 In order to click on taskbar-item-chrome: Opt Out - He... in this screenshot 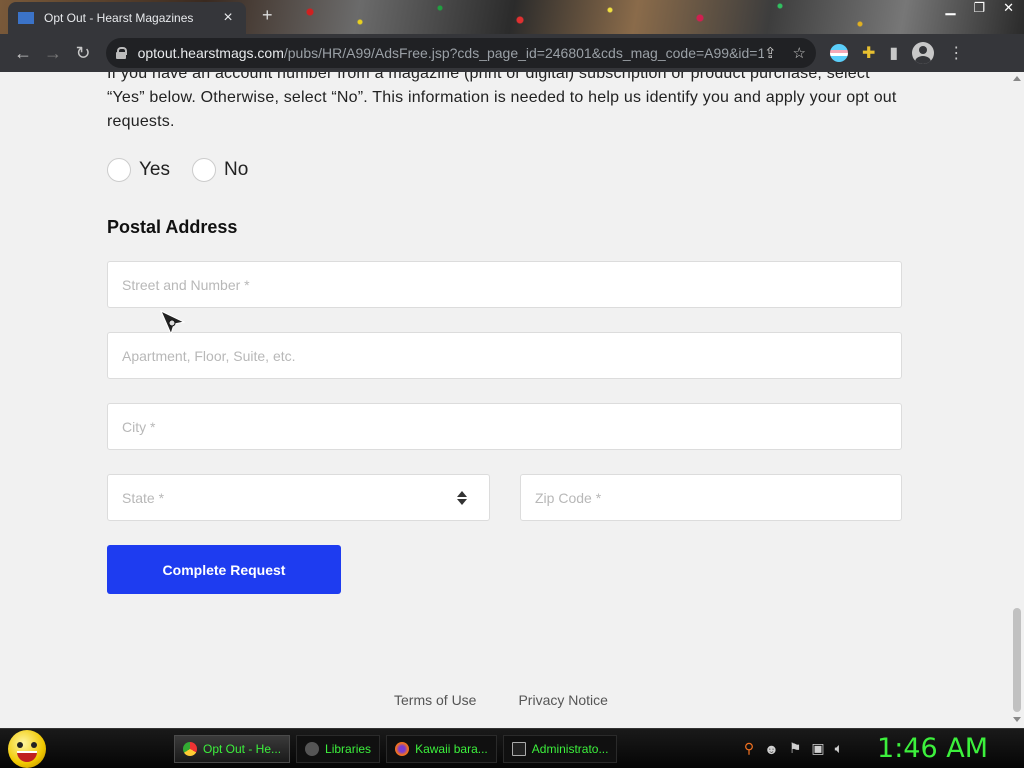, I will do `click(232, 748)`.